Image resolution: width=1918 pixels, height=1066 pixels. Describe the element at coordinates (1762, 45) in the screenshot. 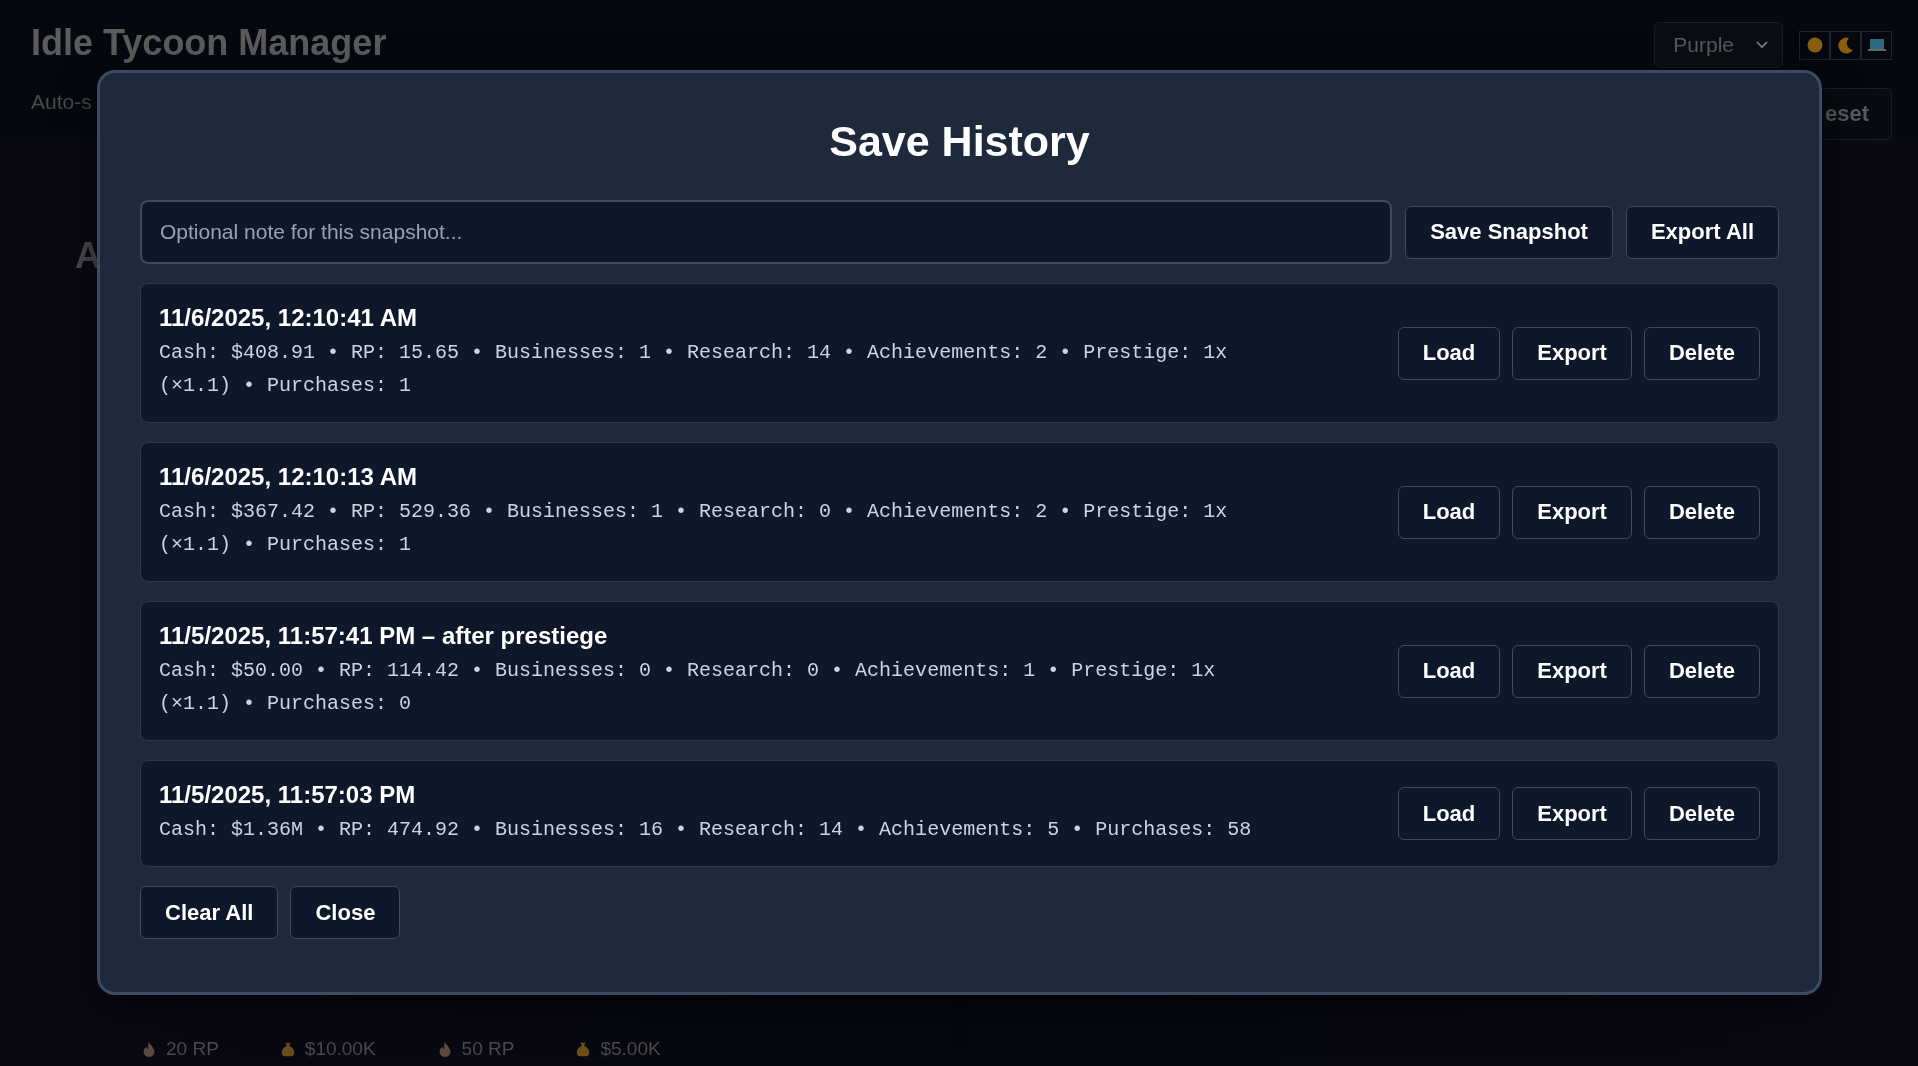

I see `chevron-down-icon` at that location.